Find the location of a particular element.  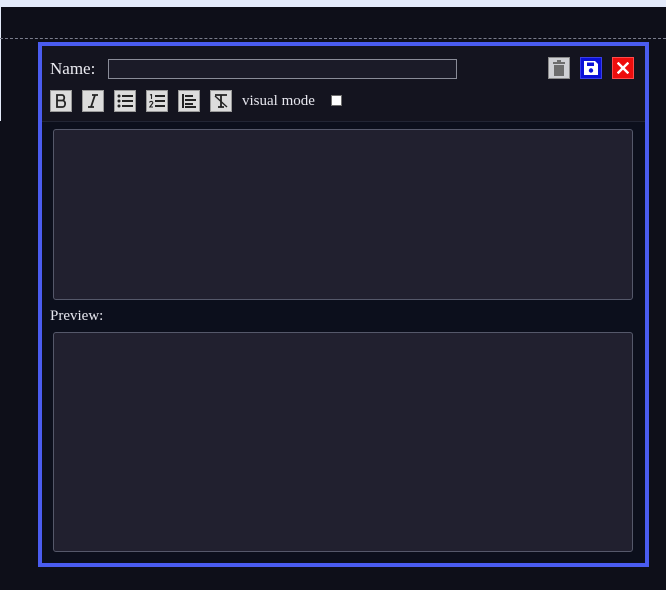

visual-mode-checkbox is located at coordinates (336, 100).